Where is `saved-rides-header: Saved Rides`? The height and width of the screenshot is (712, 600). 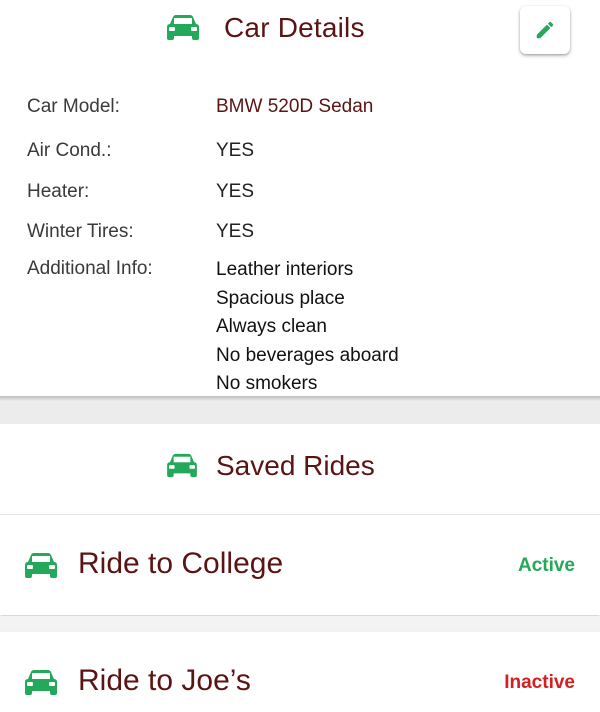
saved-rides-header: Saved Rides is located at coordinates (300, 470).